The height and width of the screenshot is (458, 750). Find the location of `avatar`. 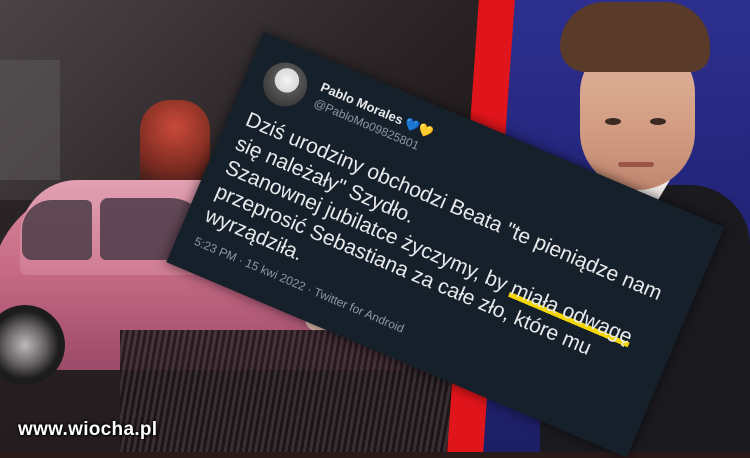

avatar is located at coordinates (285, 84).